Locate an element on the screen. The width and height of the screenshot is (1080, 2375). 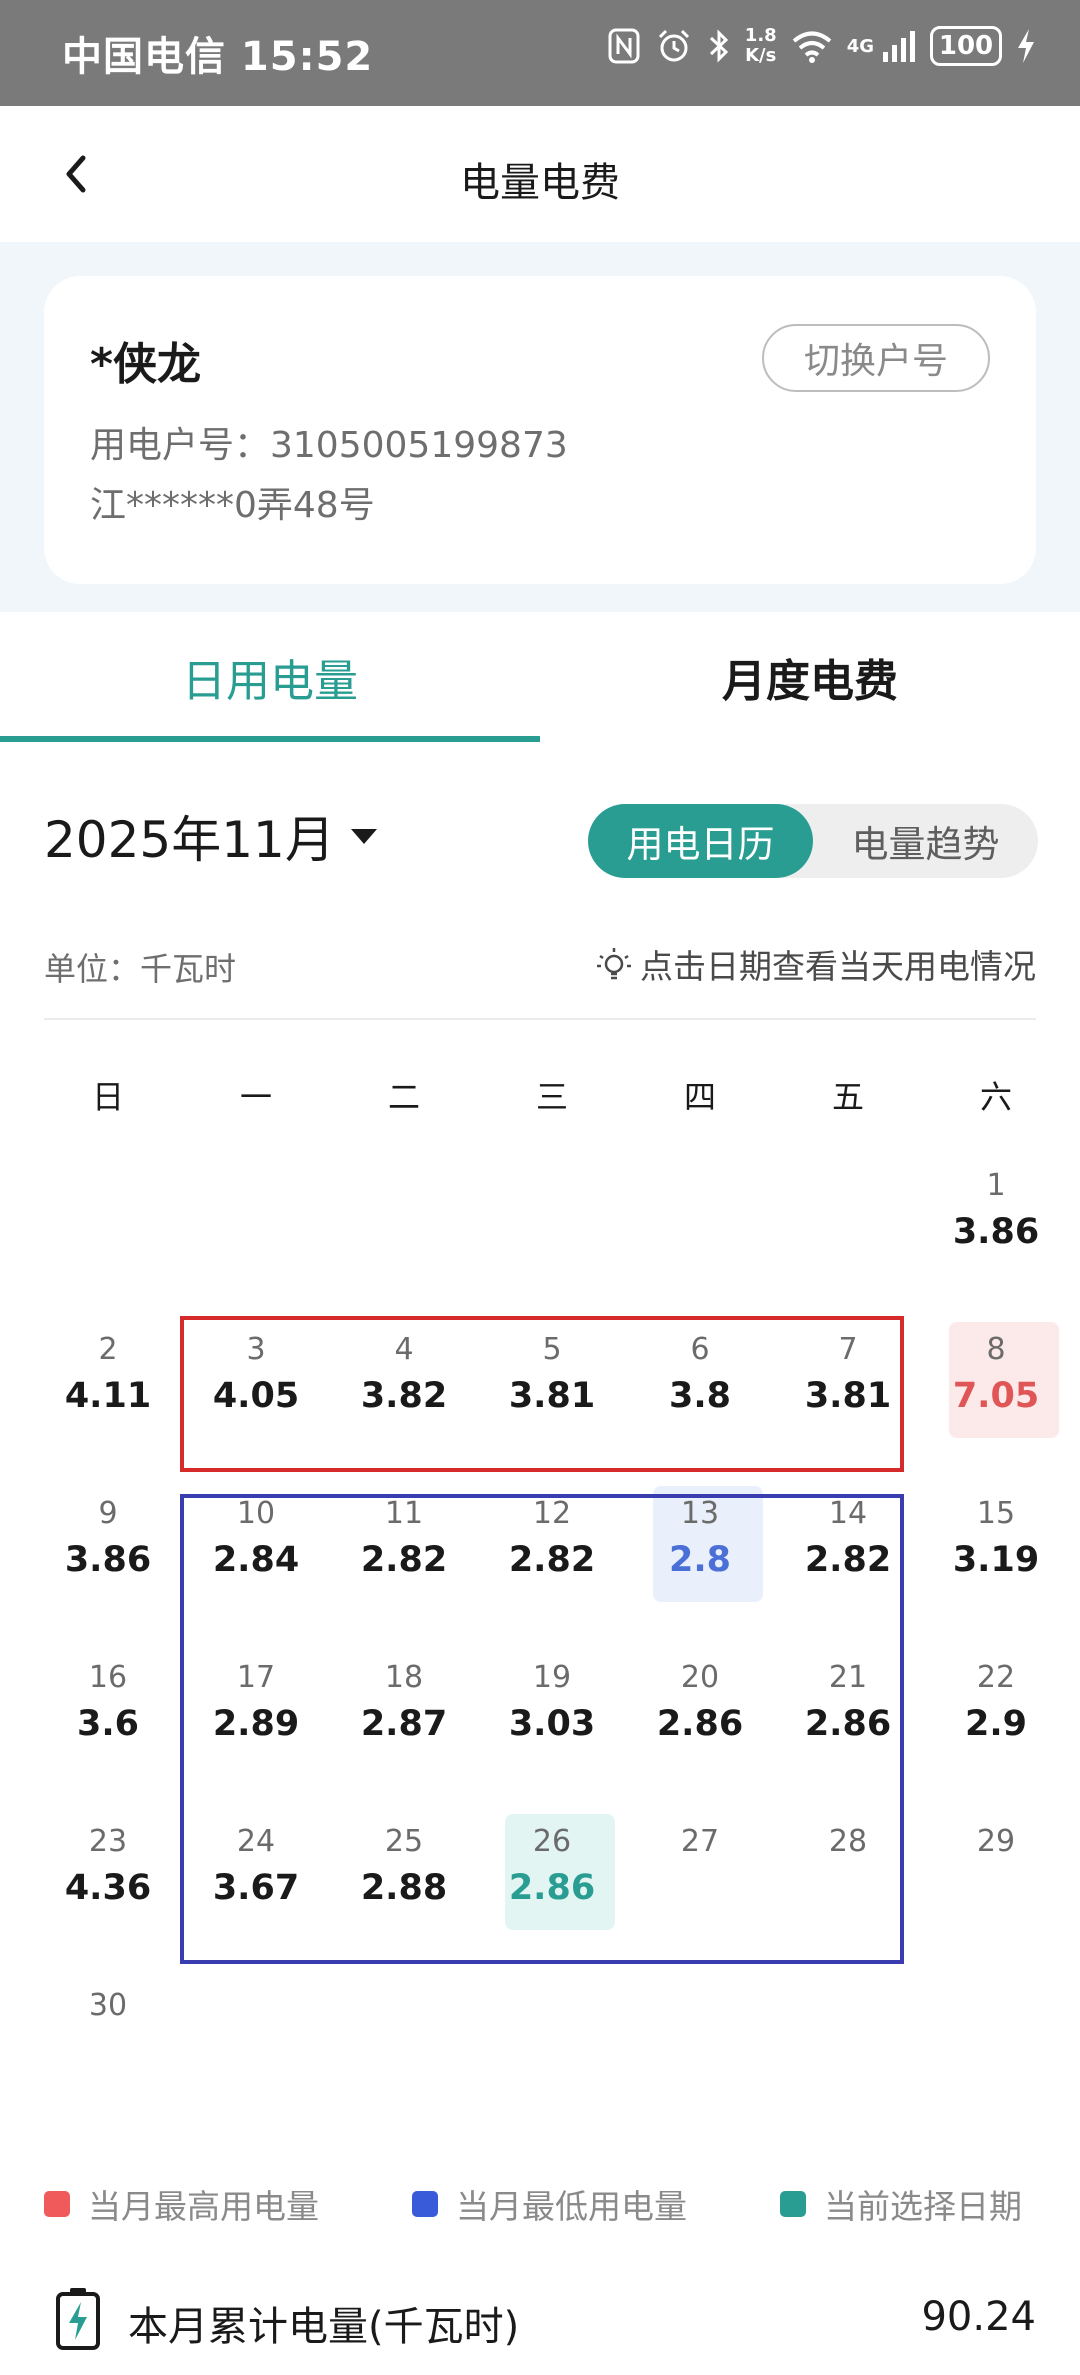
calendar-day-8: 8 7.05 is located at coordinates (996, 1394).